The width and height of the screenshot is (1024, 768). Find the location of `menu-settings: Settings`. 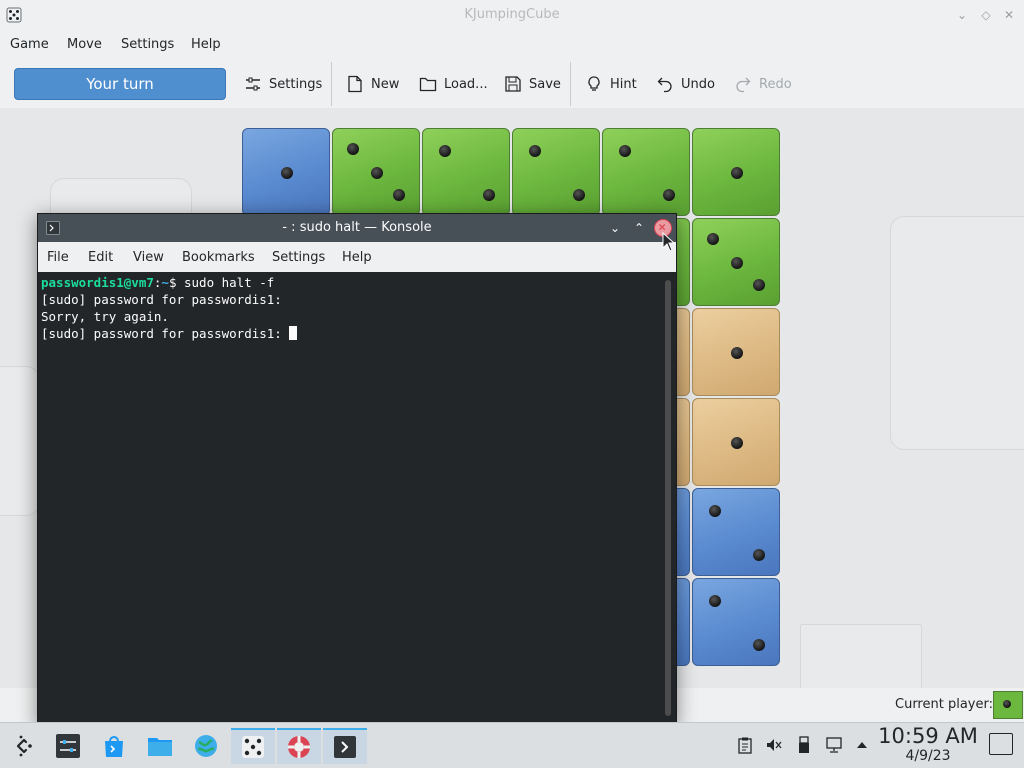

menu-settings: Settings is located at coordinates (147, 44).